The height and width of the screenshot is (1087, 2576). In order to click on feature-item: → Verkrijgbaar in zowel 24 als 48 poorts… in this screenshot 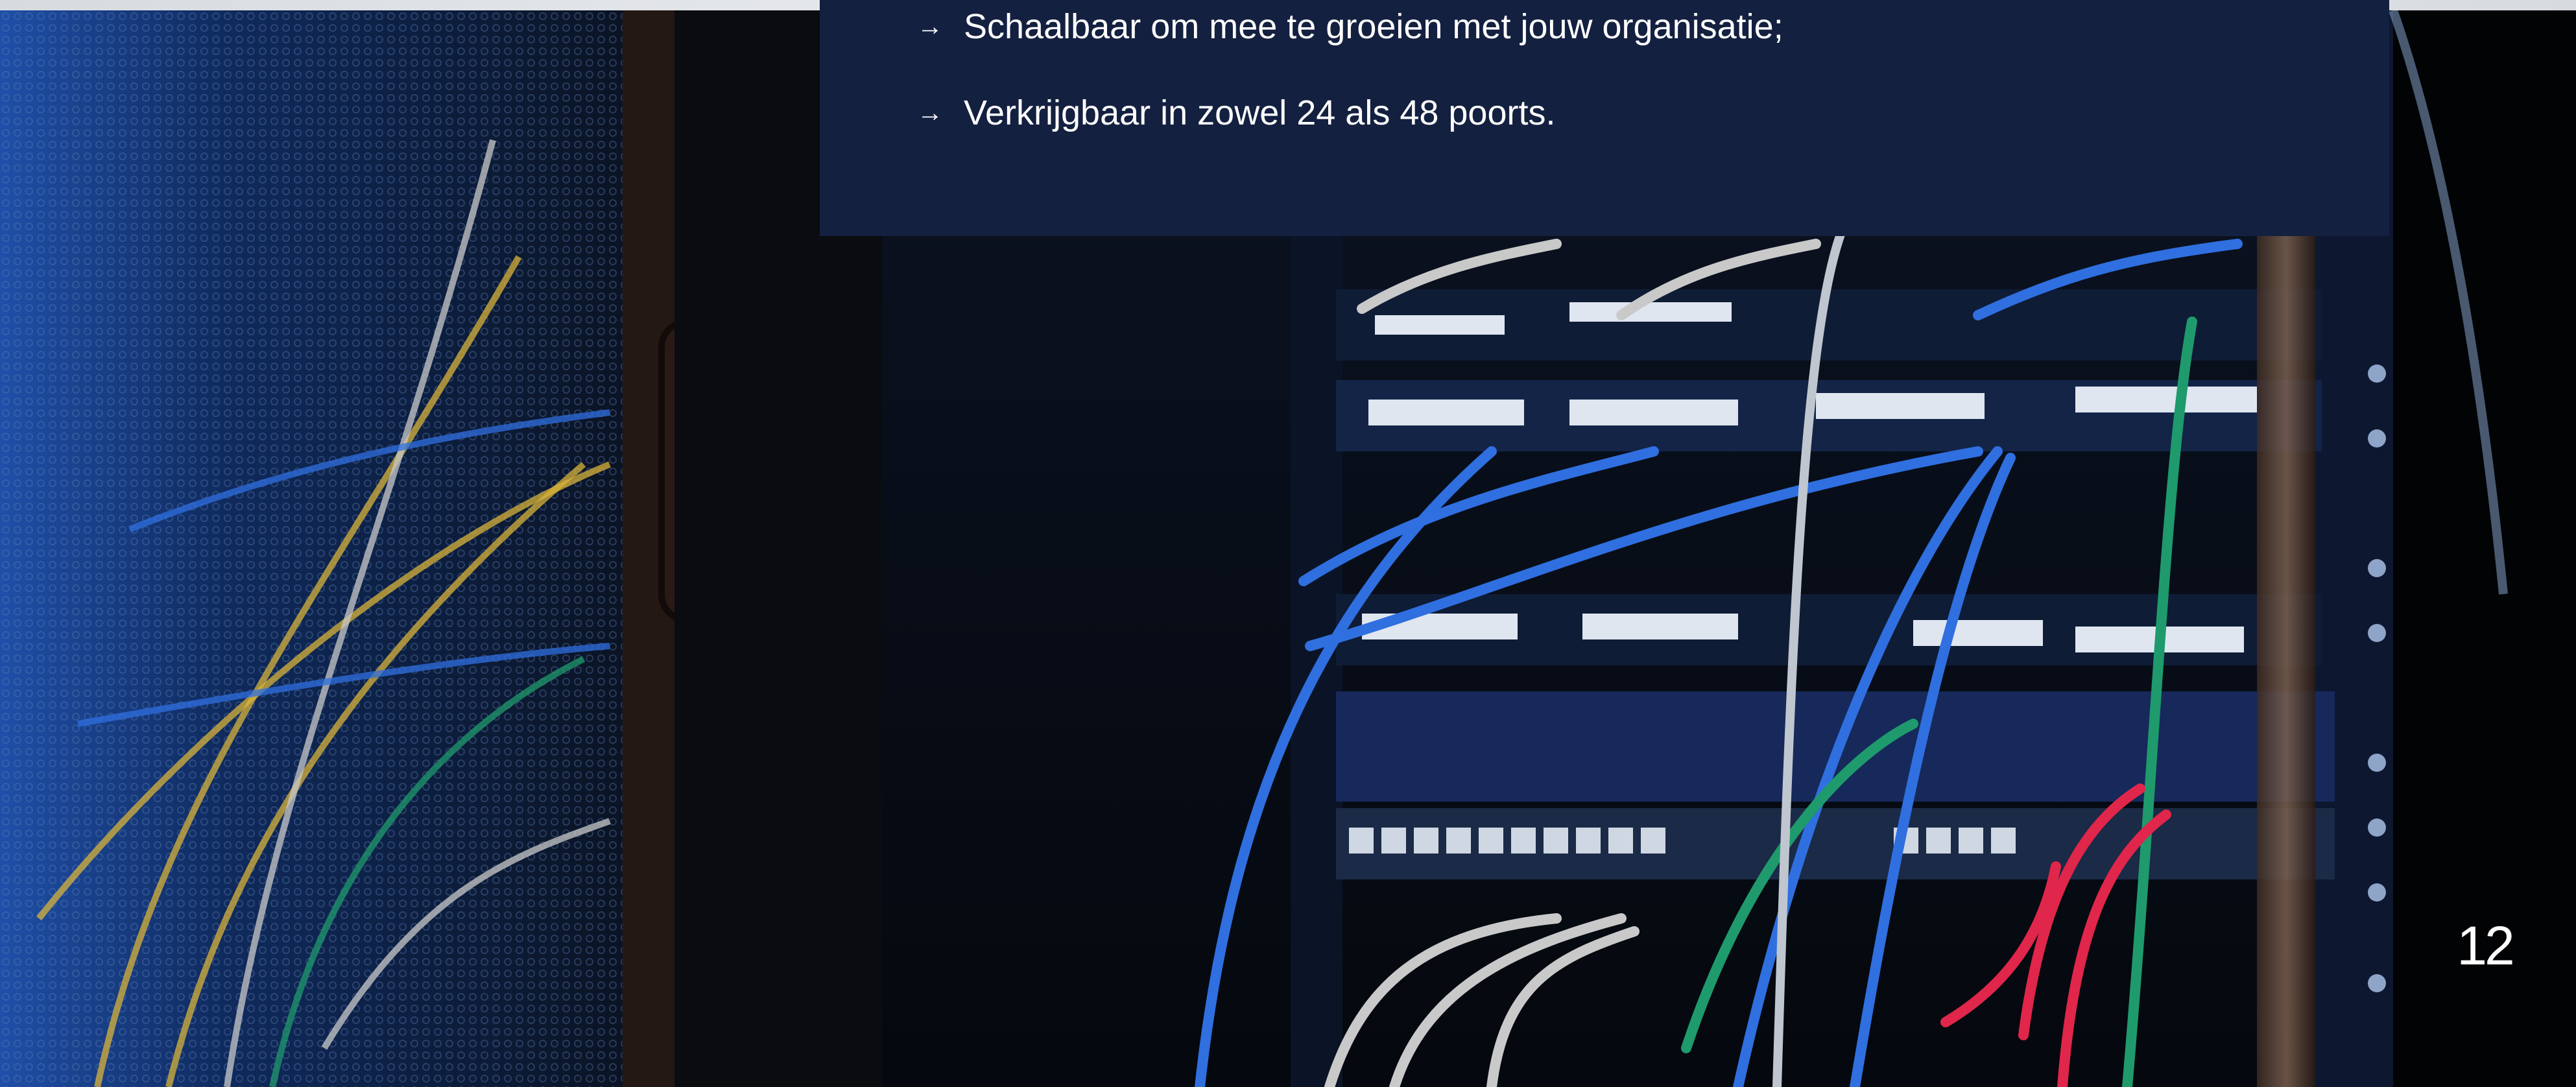, I will do `click(1350, 113)`.